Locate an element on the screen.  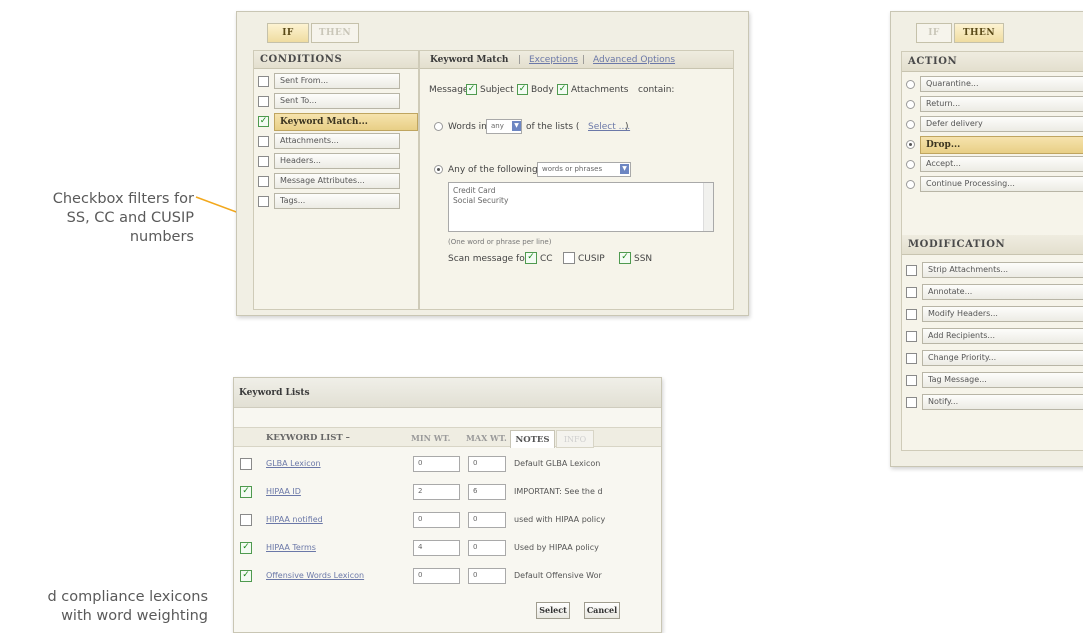
keyword-list-link: HIPAA notified is located at coordinates (294, 519).